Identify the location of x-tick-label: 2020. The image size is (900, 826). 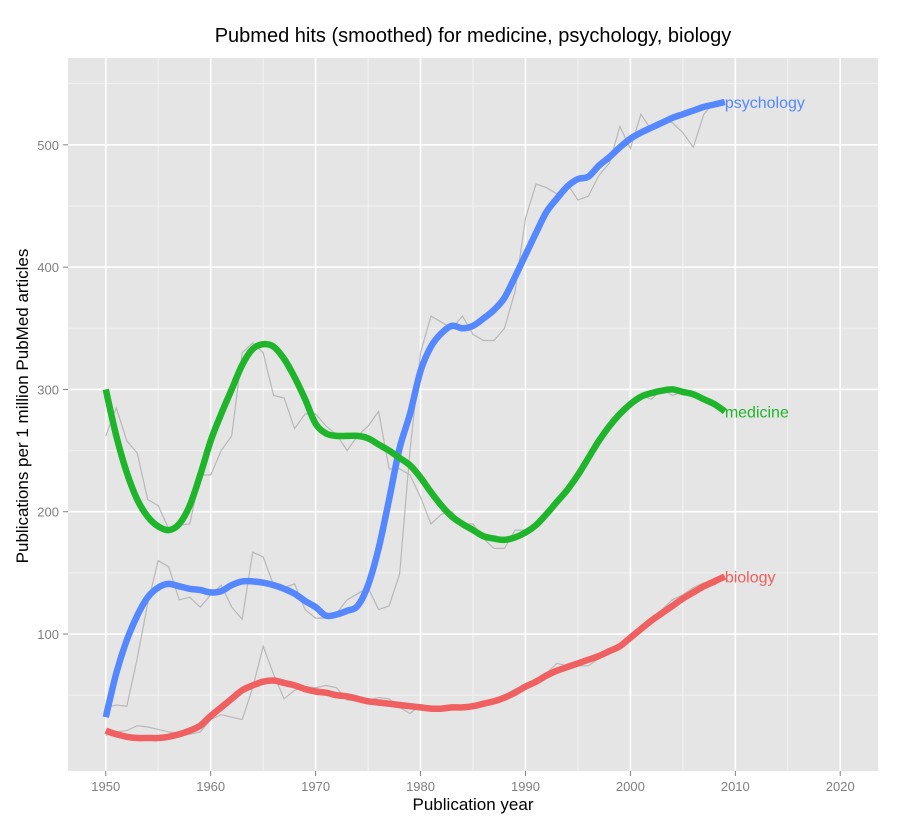
(840, 786).